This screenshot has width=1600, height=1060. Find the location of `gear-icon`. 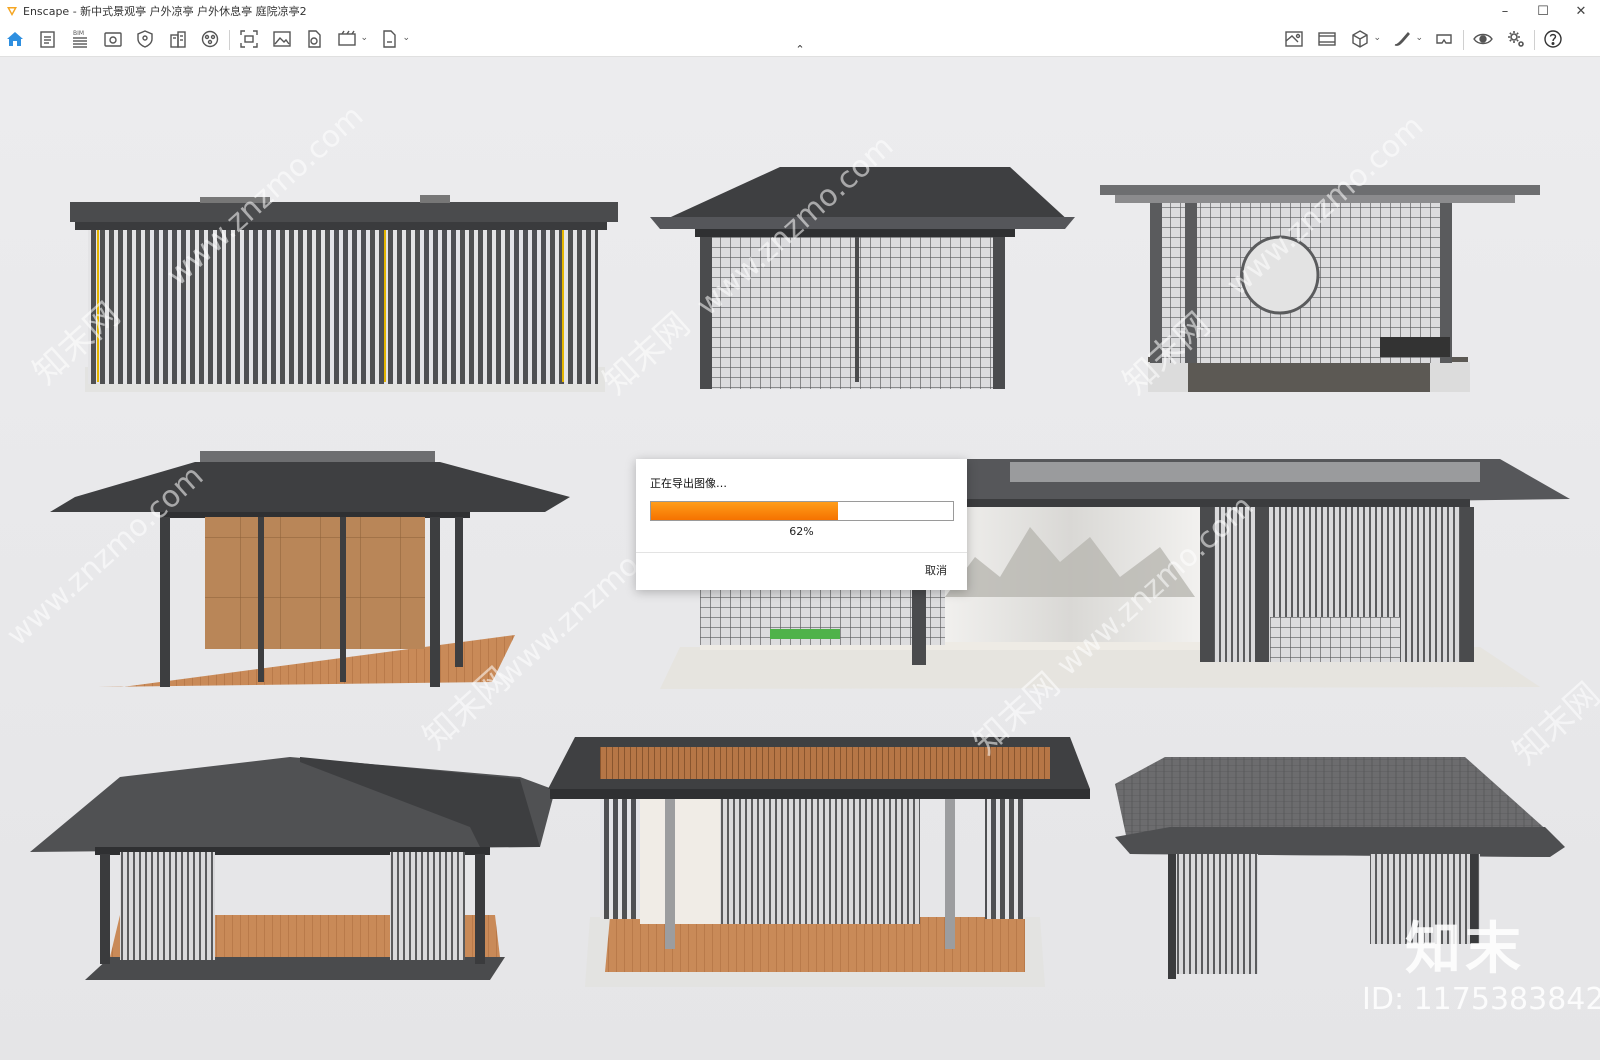

gear-icon is located at coordinates (1516, 39).